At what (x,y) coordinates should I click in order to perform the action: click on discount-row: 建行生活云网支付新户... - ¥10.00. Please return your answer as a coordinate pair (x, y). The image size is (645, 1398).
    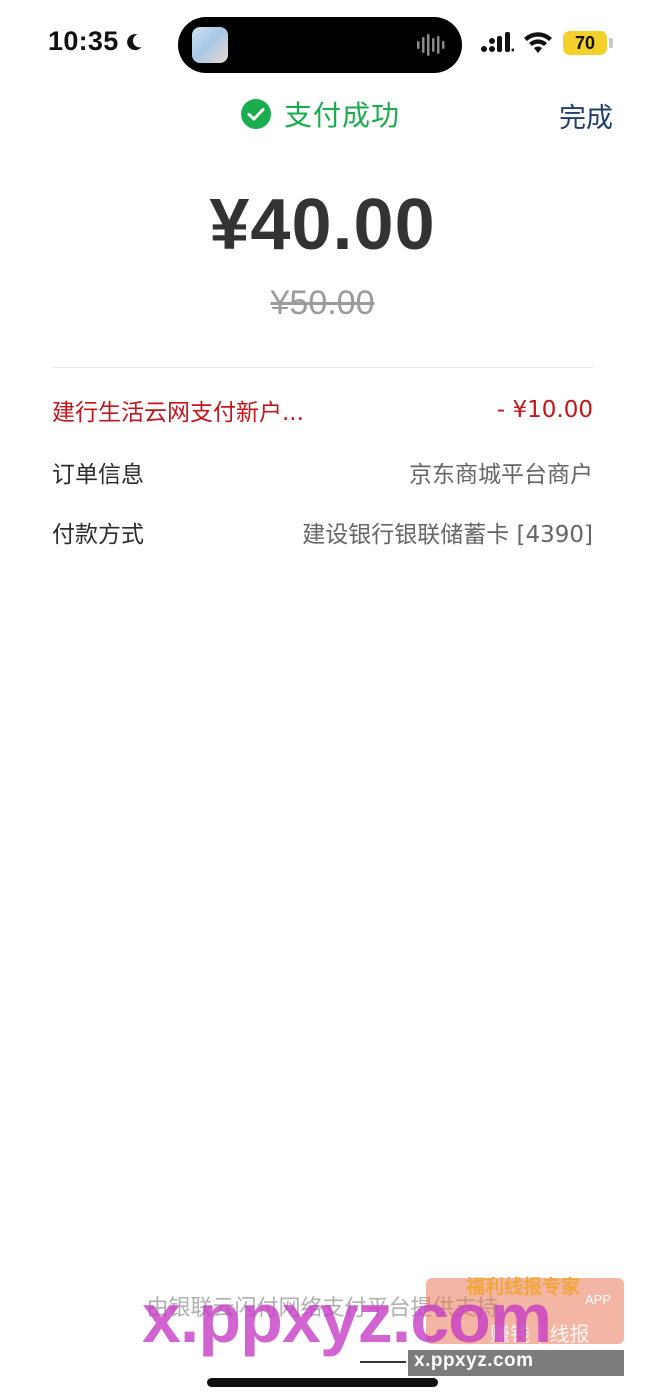
    Looking at the image, I should click on (322, 410).